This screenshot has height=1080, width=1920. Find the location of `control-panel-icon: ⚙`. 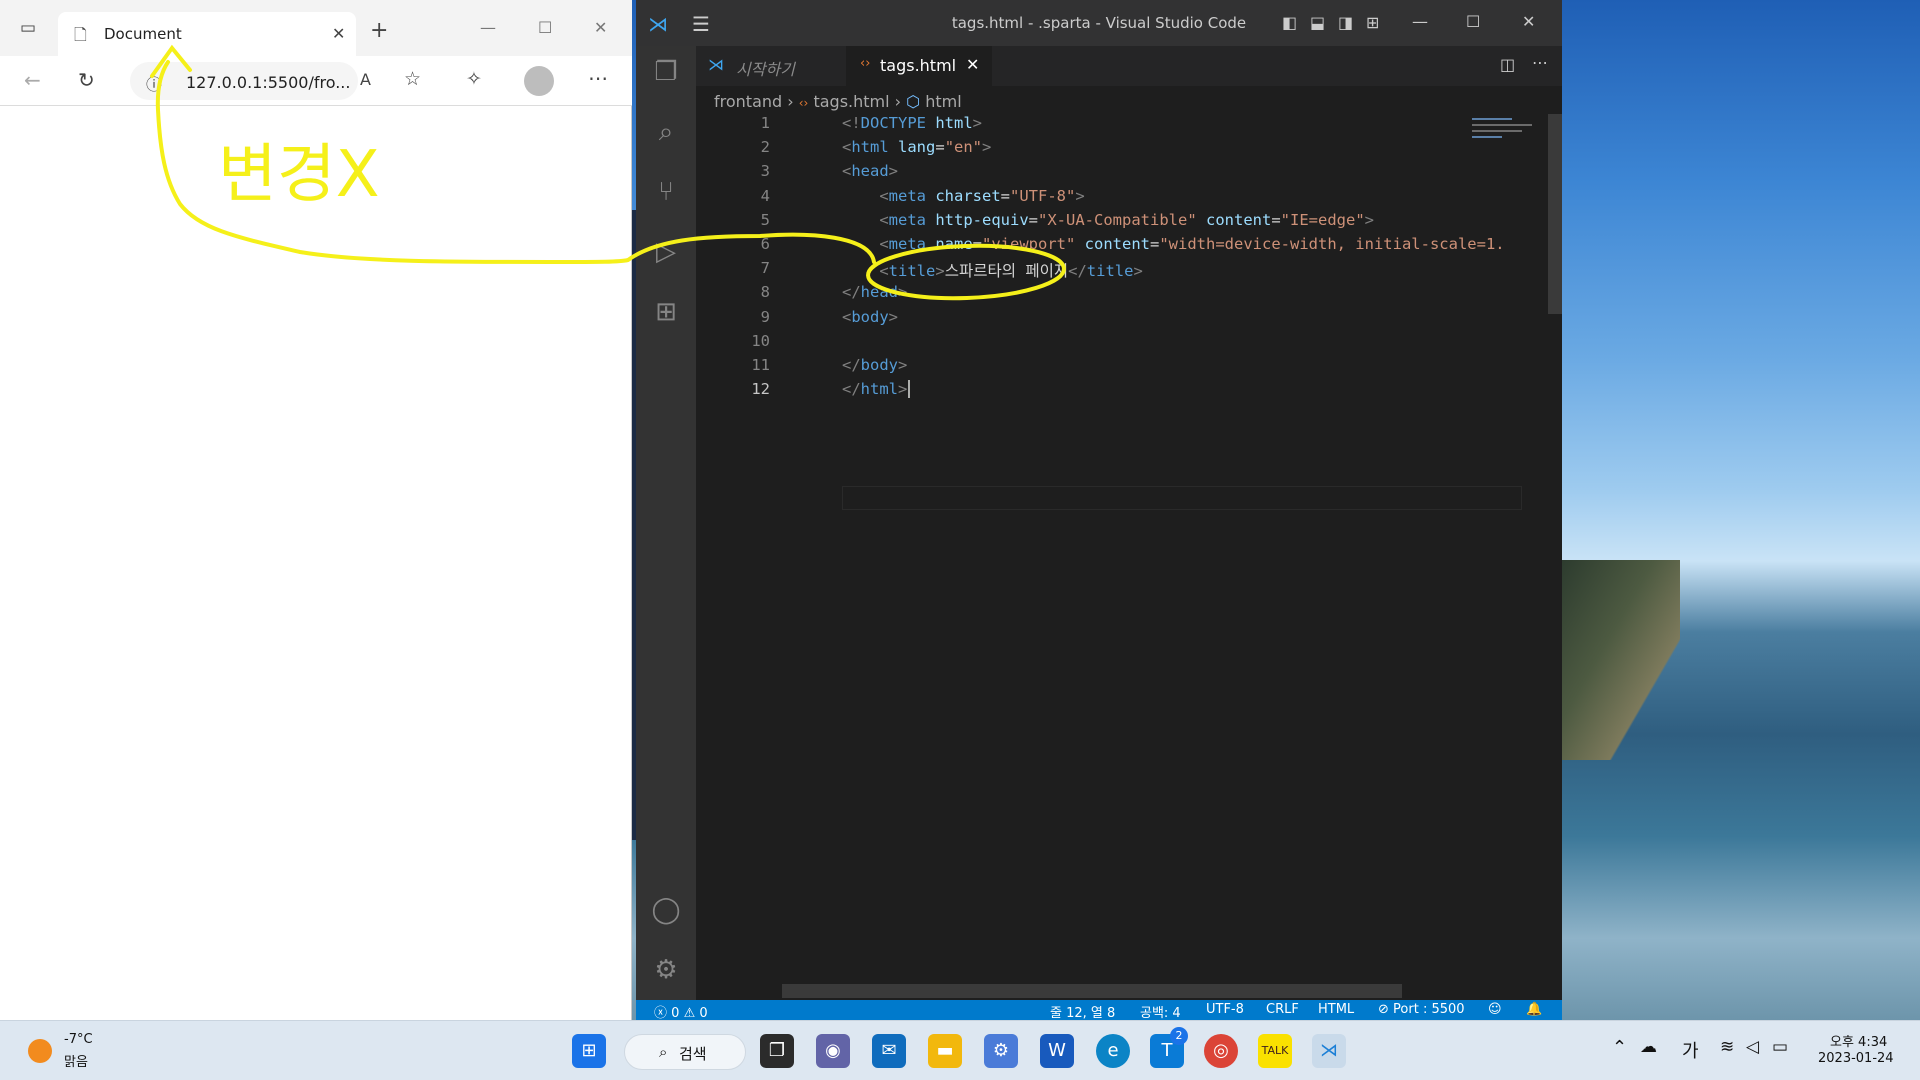

control-panel-icon: ⚙ is located at coordinates (1001, 1051).